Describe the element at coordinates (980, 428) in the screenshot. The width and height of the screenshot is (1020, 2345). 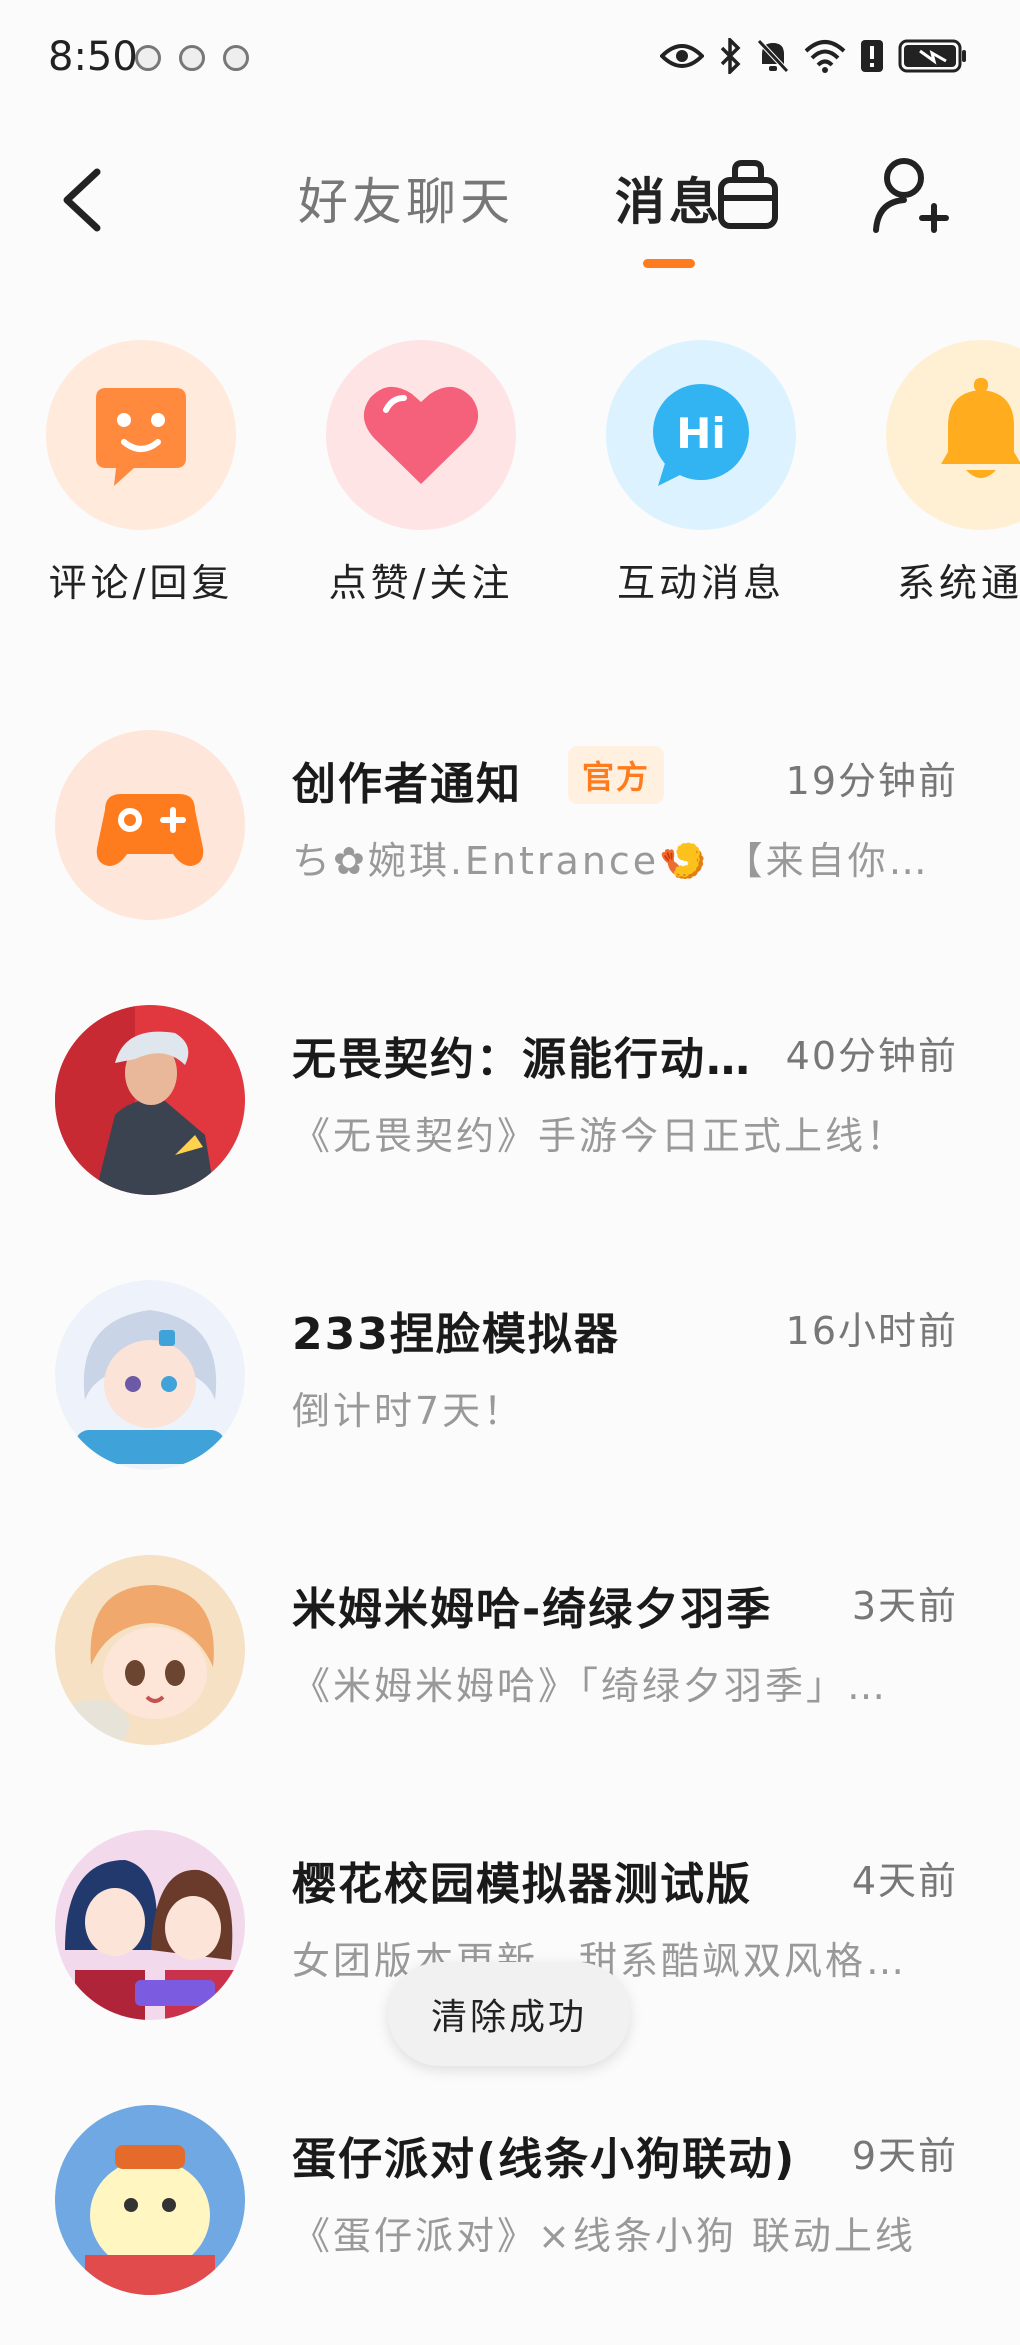
I see `bell-icon` at that location.